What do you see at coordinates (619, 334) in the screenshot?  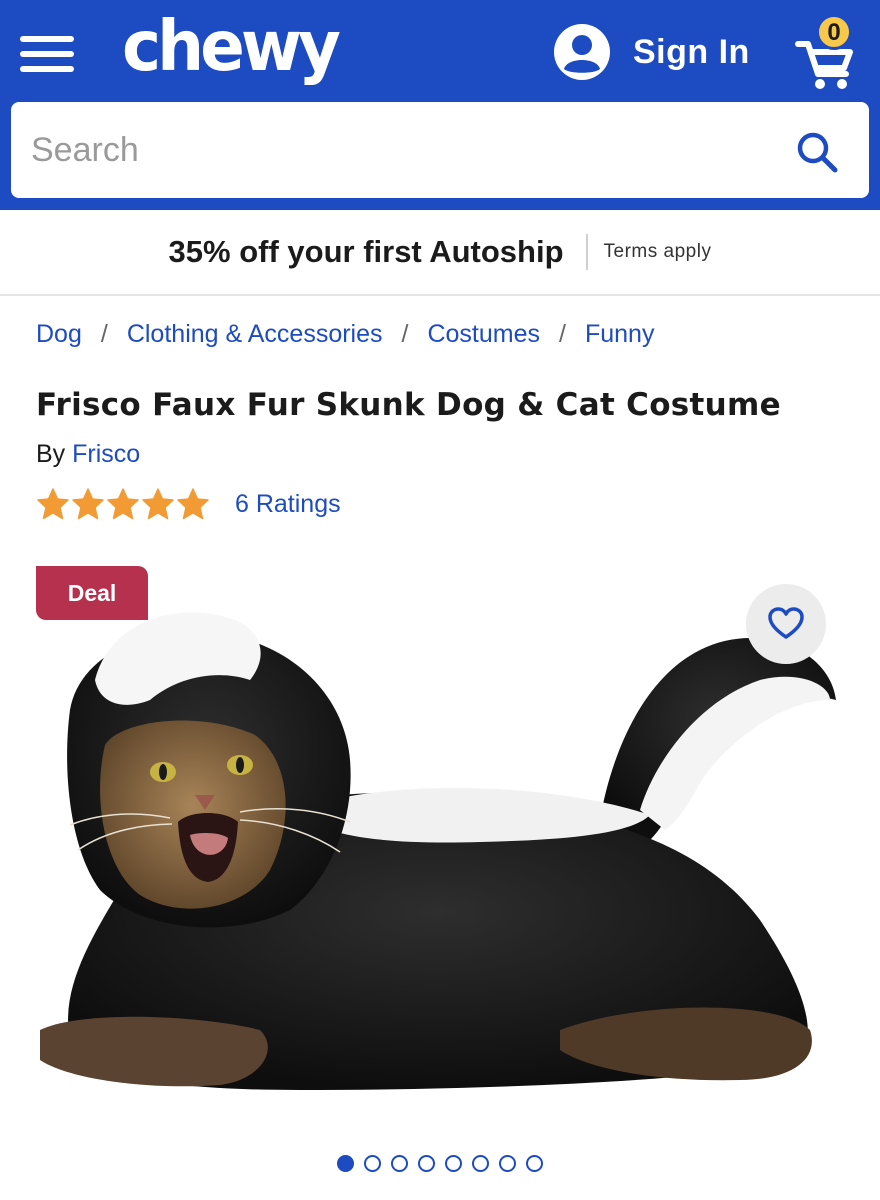 I see `breadcrumb-funny: Funny` at bounding box center [619, 334].